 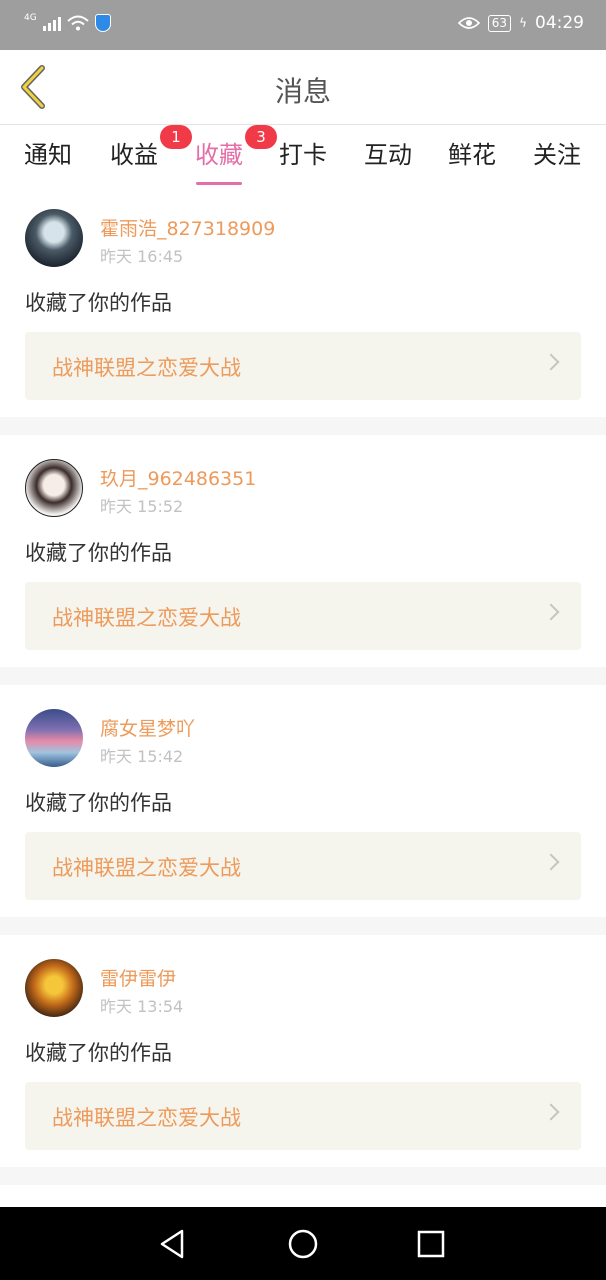 I want to click on message-time: 昨天 15:42, so click(x=142, y=756).